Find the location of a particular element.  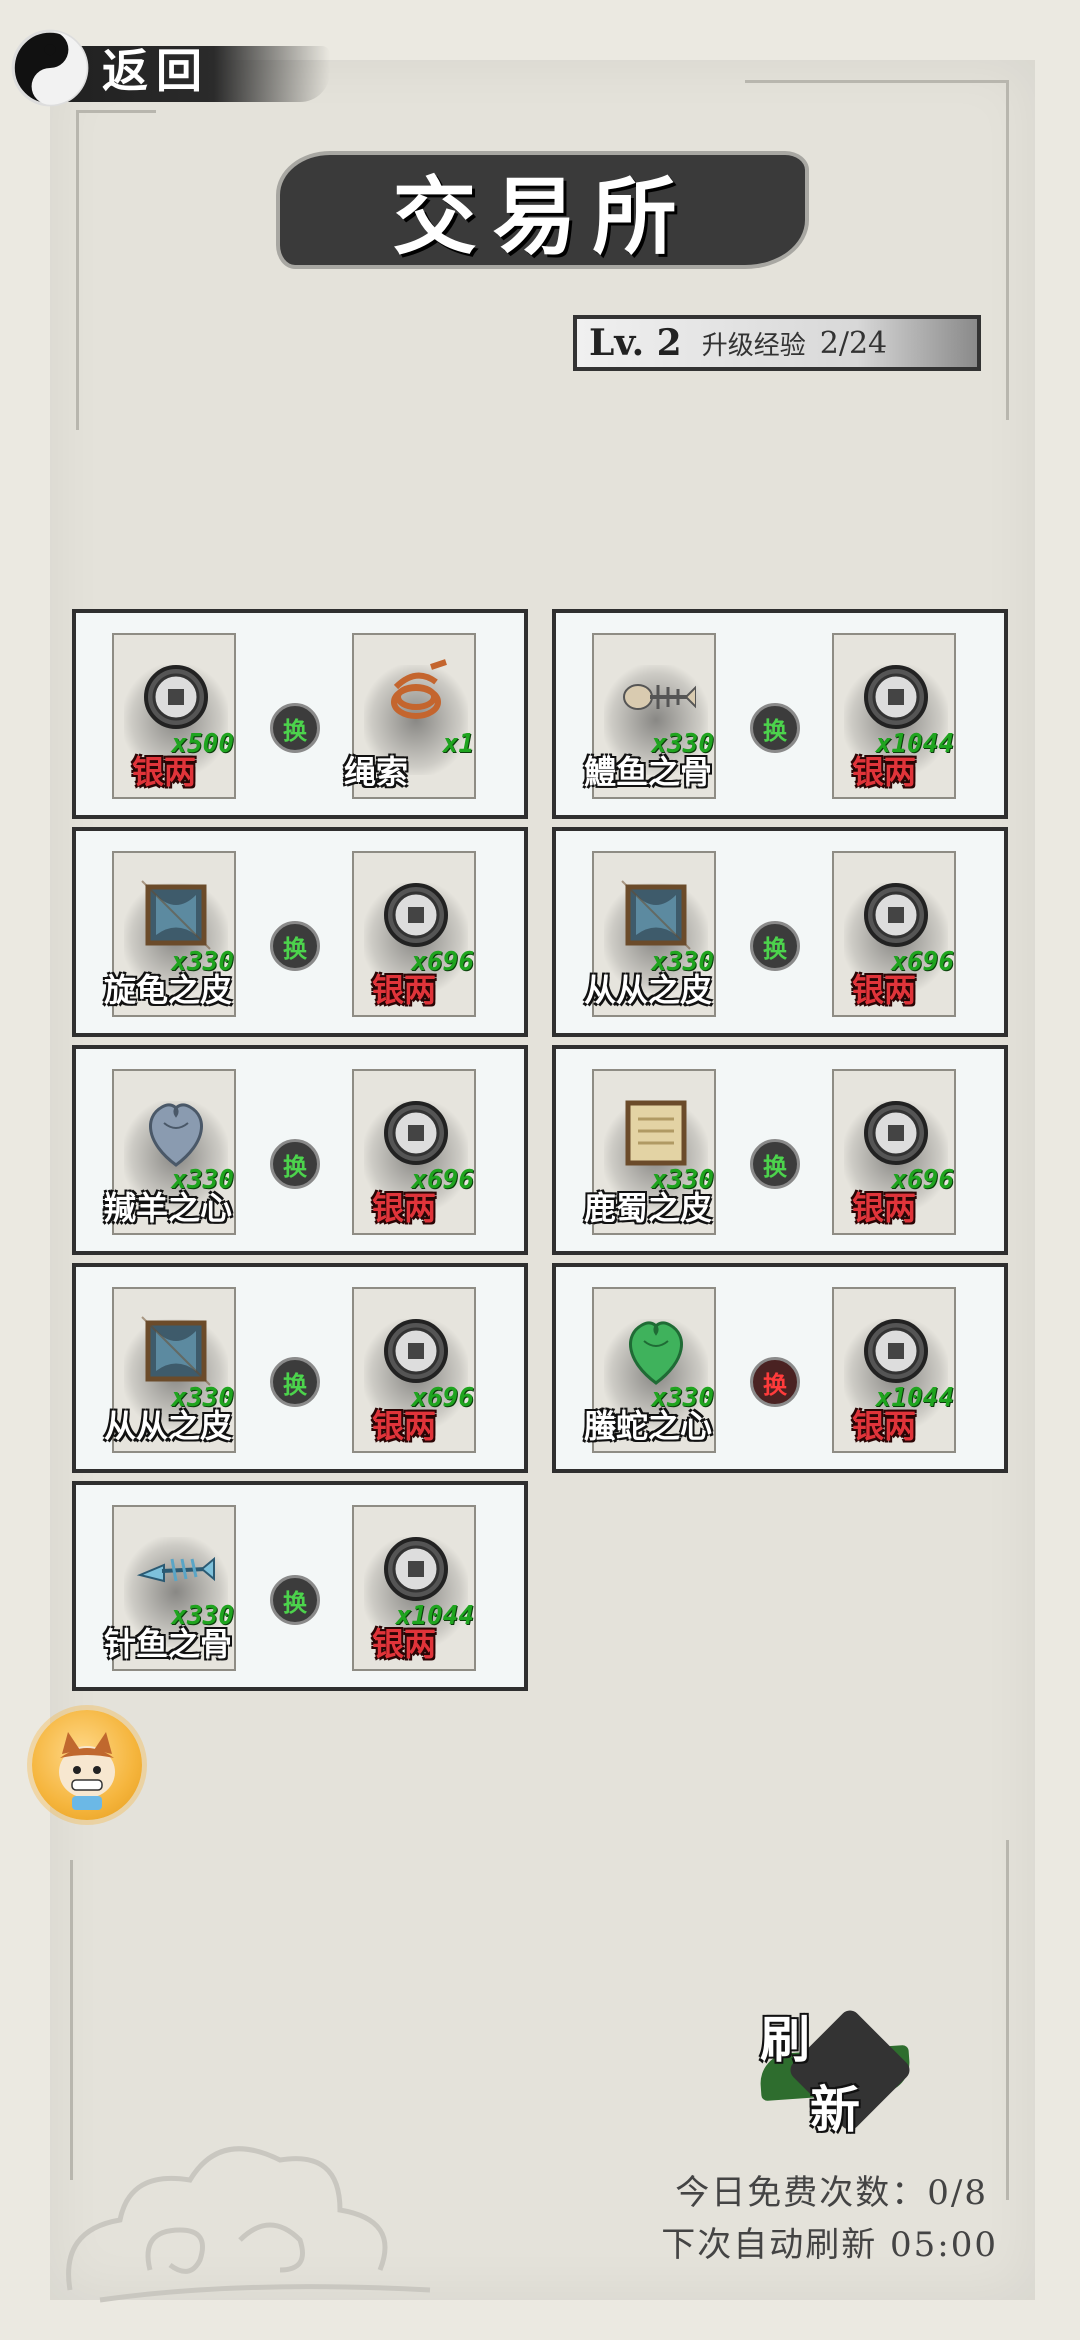

level-bar: Lv. 2 升级经验 2/24 is located at coordinates (777, 343).